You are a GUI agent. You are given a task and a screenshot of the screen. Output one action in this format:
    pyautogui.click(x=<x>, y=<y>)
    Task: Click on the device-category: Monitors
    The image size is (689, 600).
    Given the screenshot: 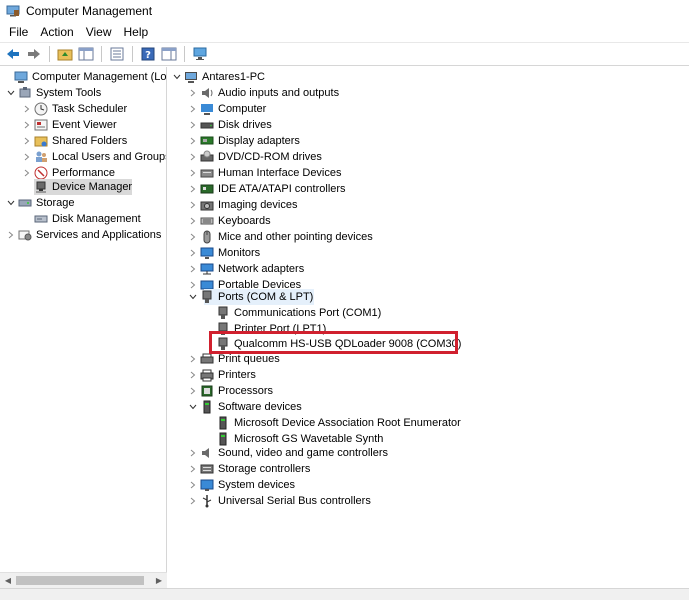 What is the action you would take?
    pyautogui.click(x=224, y=253)
    